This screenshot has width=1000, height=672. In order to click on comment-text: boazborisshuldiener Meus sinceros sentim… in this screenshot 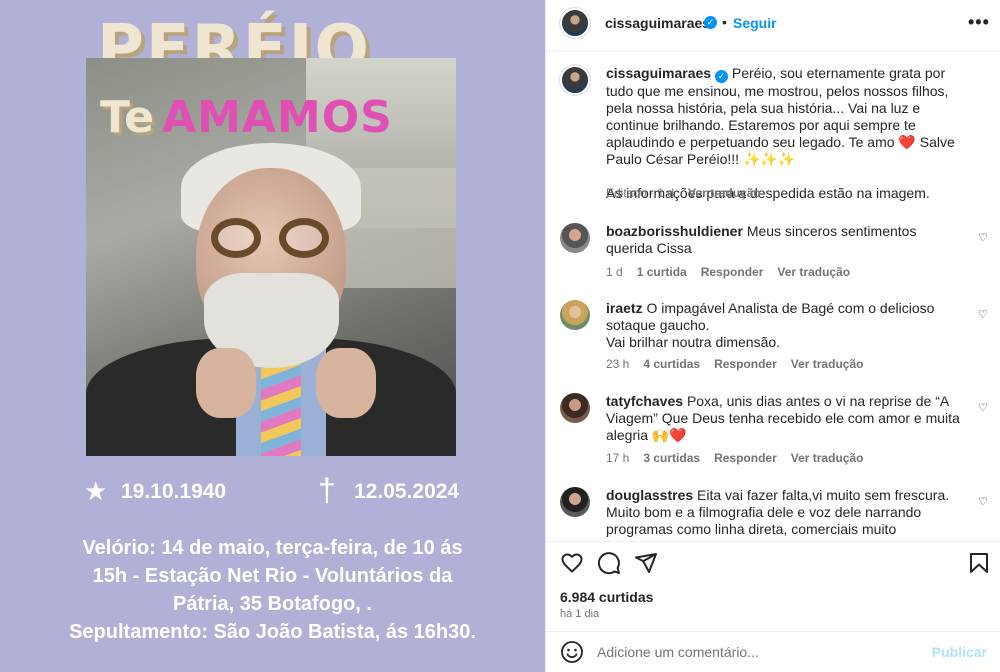, I will do `click(783, 240)`.